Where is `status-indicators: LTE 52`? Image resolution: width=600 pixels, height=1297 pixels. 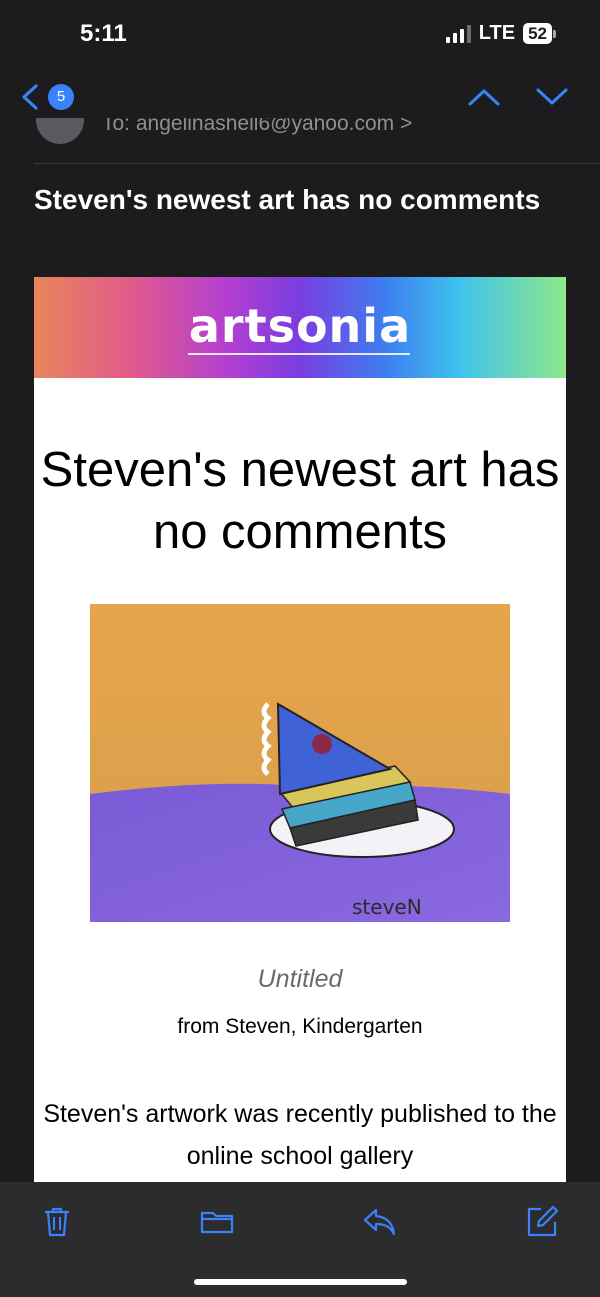 status-indicators: LTE 52 is located at coordinates (500, 33).